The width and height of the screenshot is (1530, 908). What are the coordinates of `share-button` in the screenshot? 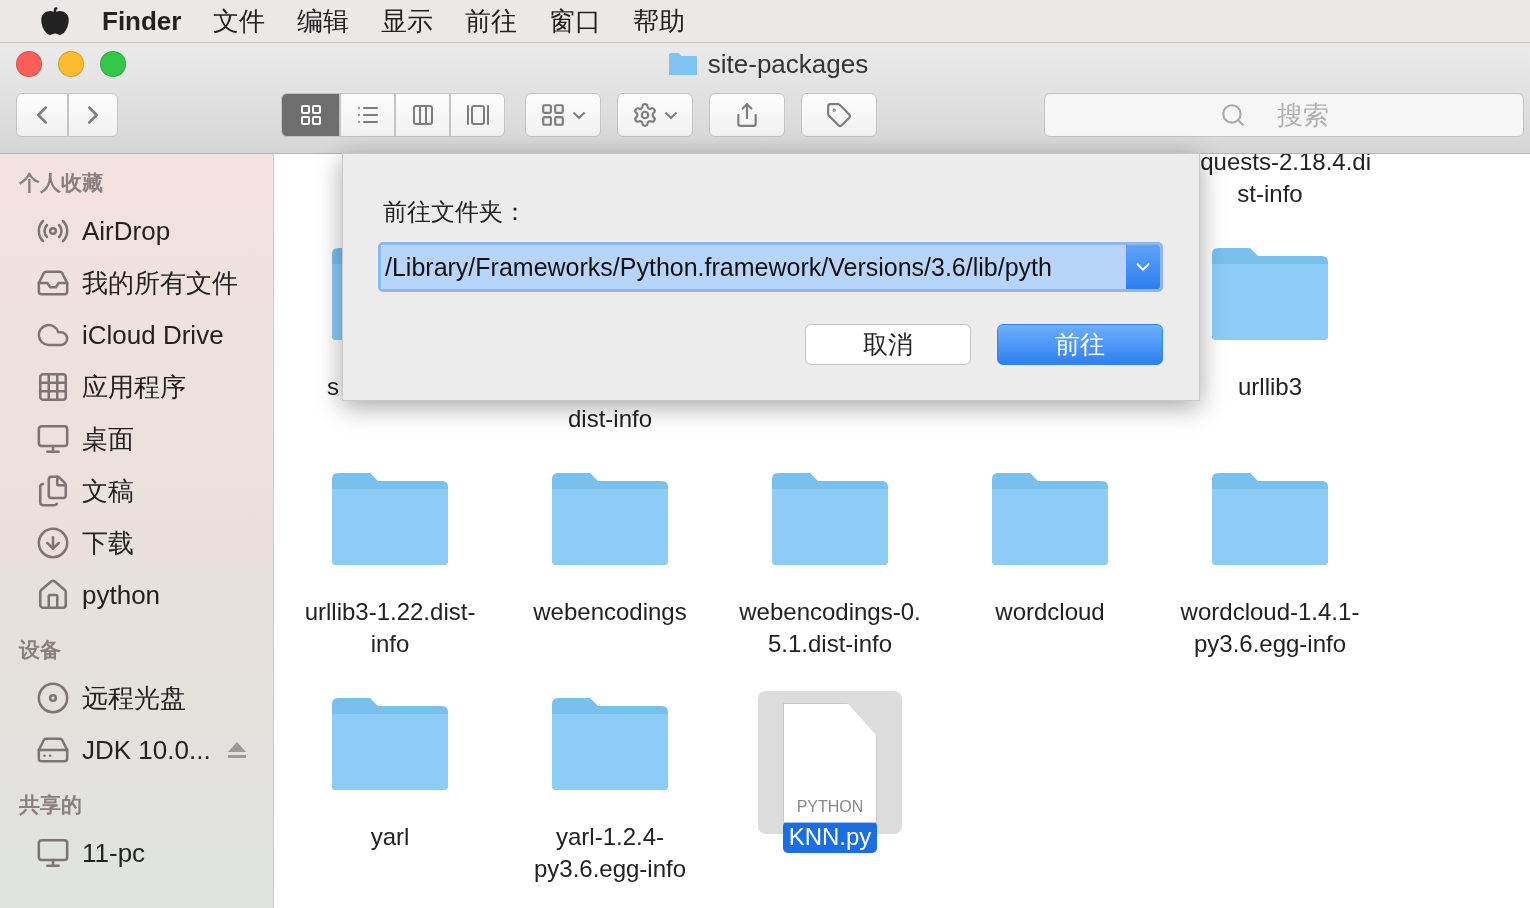 It's located at (747, 115).